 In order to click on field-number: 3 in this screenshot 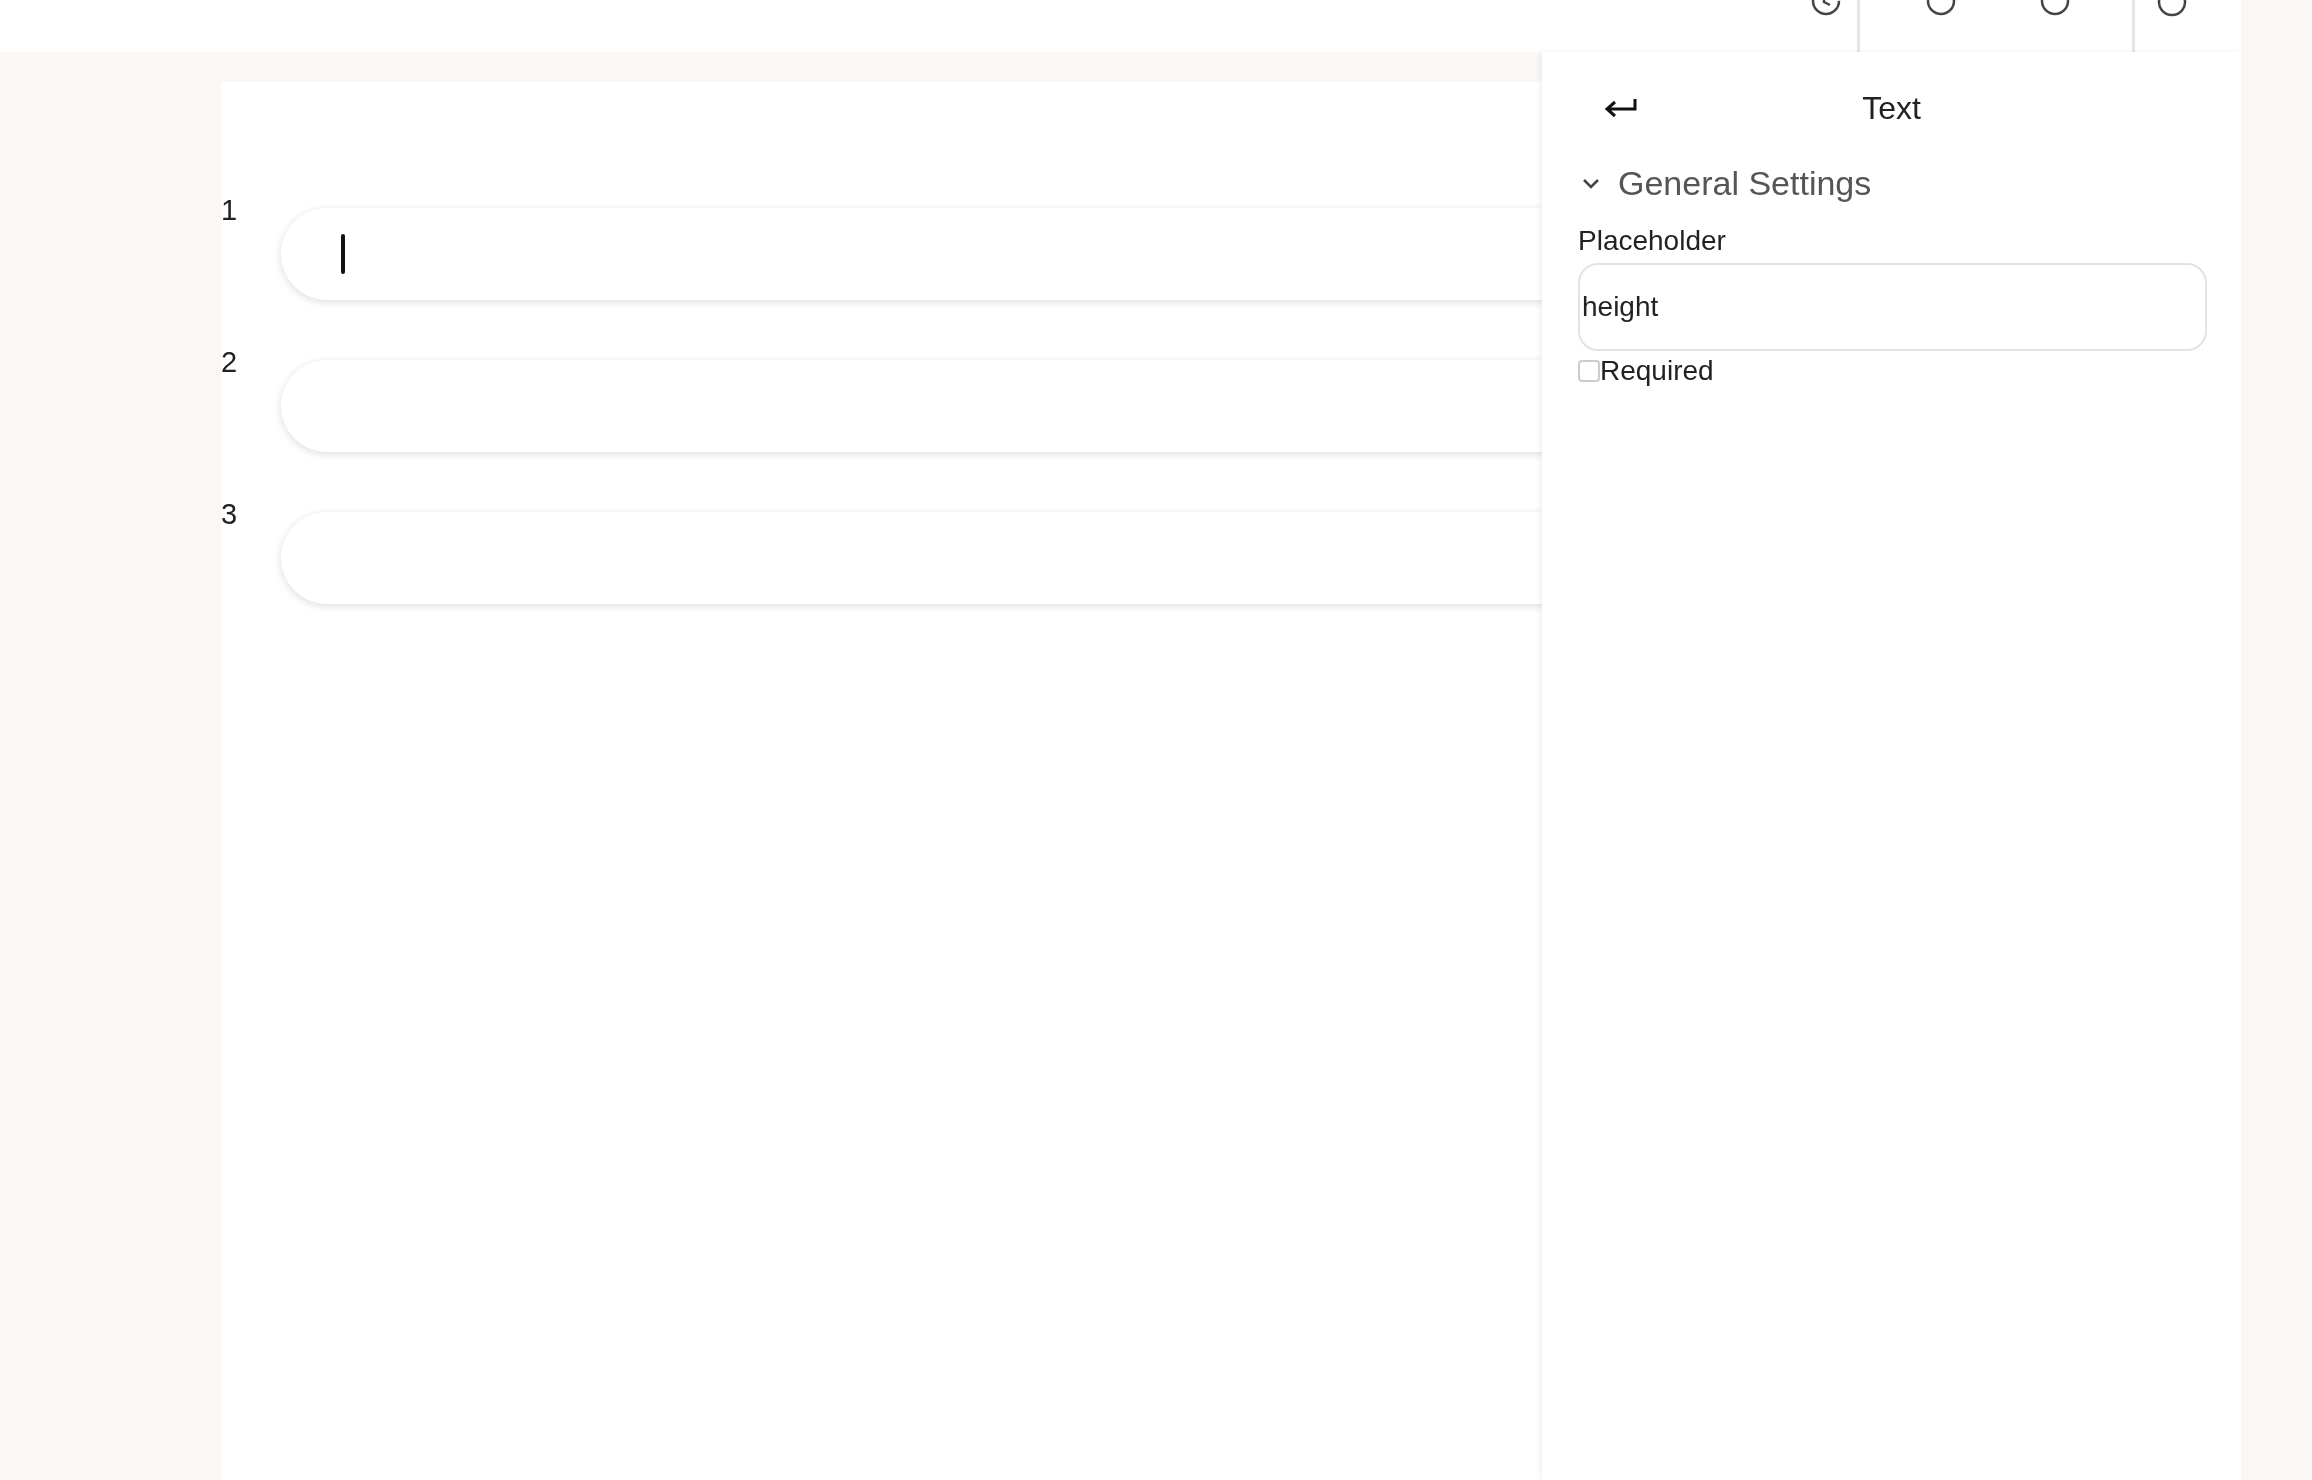, I will do `click(230, 514)`.